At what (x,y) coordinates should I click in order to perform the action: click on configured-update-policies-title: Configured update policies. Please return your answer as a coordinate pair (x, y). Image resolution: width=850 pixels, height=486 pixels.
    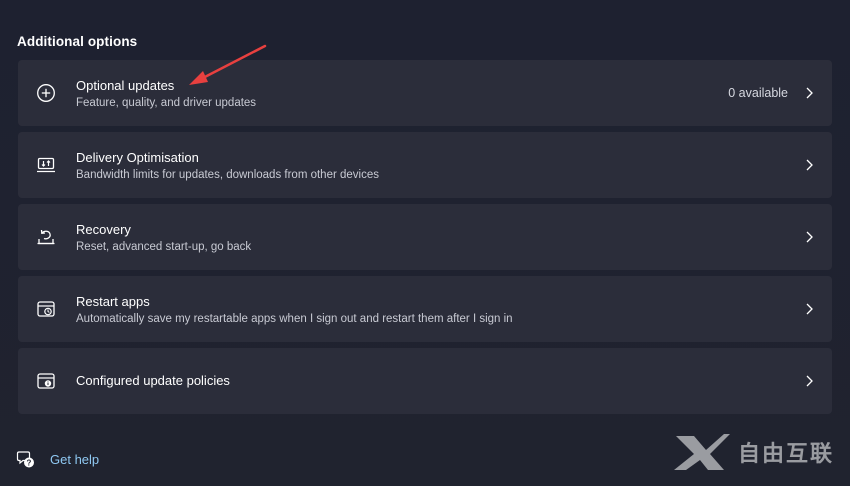
    Looking at the image, I should click on (153, 380).